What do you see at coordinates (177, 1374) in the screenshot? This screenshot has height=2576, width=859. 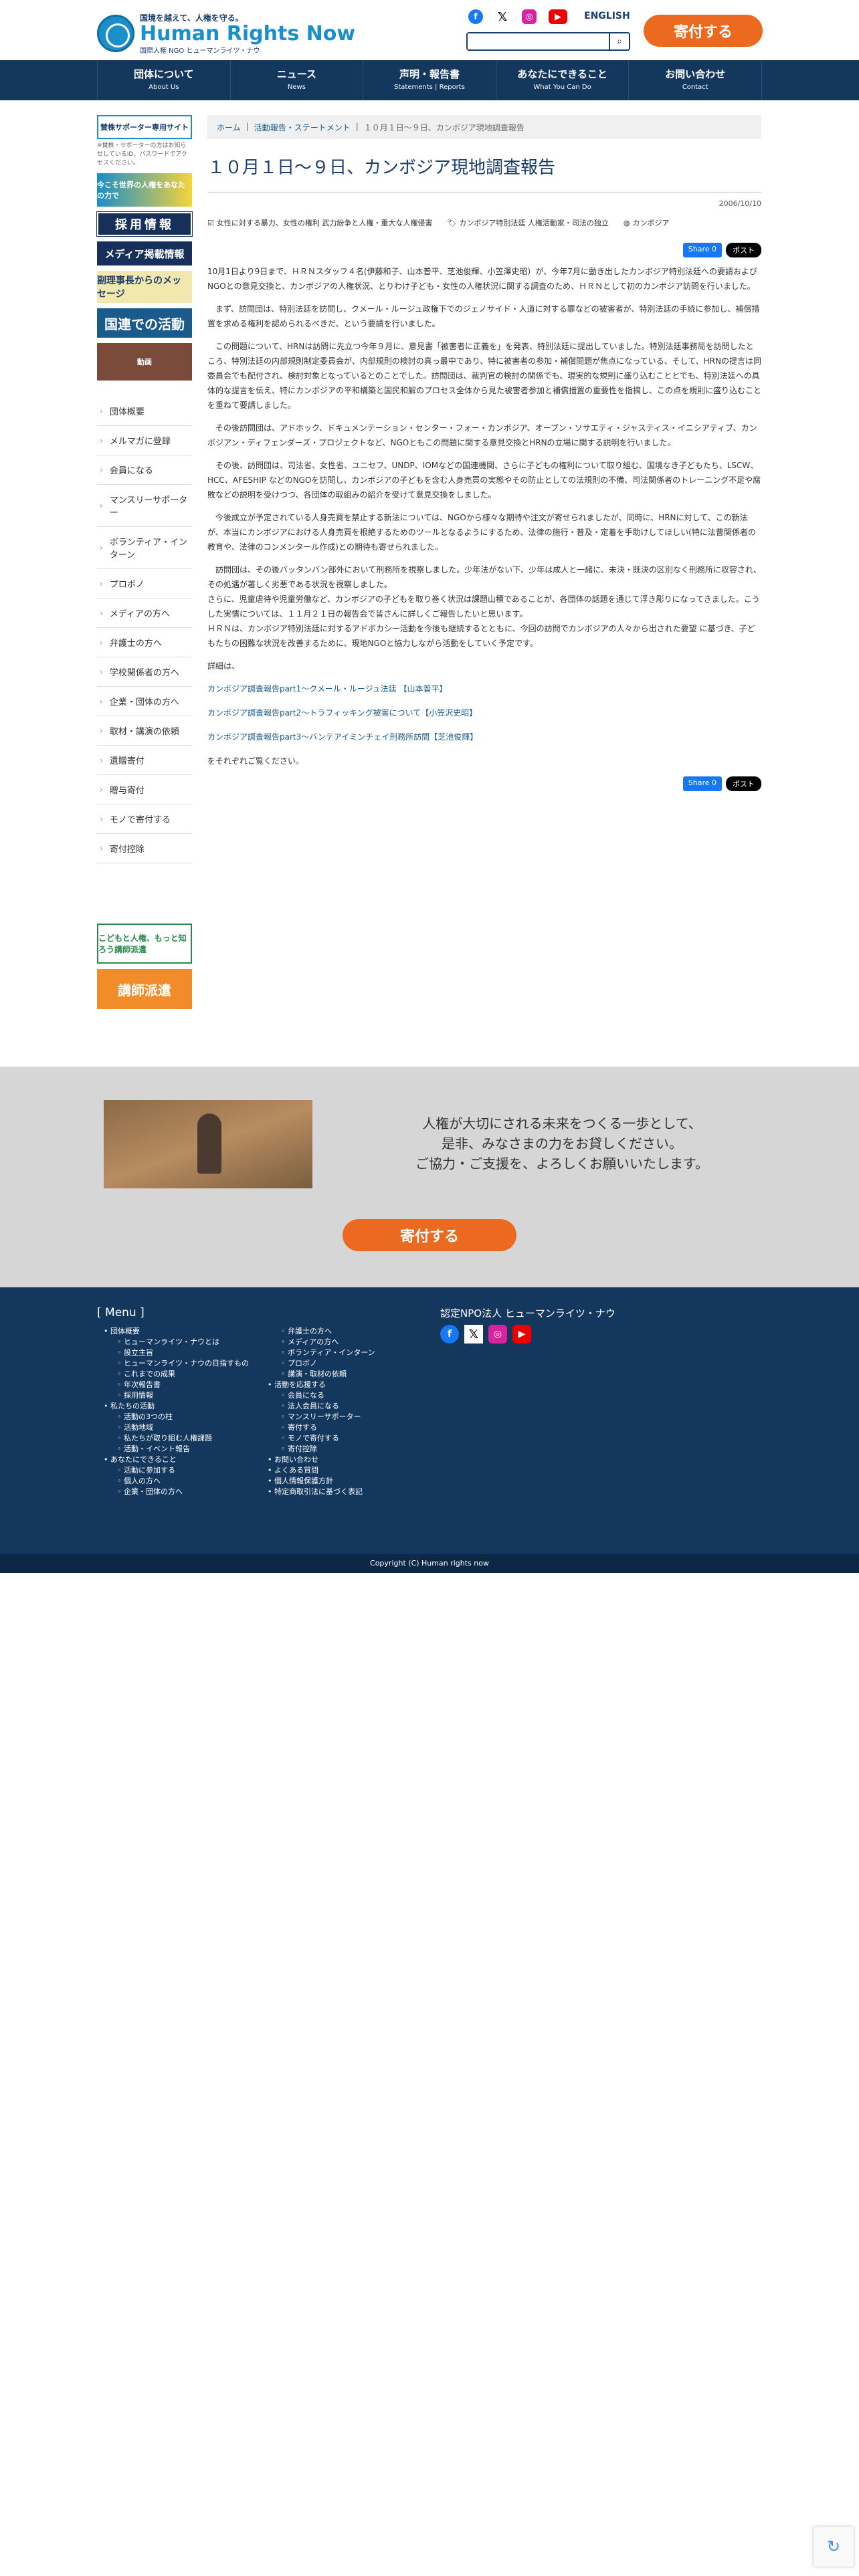 I see `footer-menu-link: これまでの成果` at bounding box center [177, 1374].